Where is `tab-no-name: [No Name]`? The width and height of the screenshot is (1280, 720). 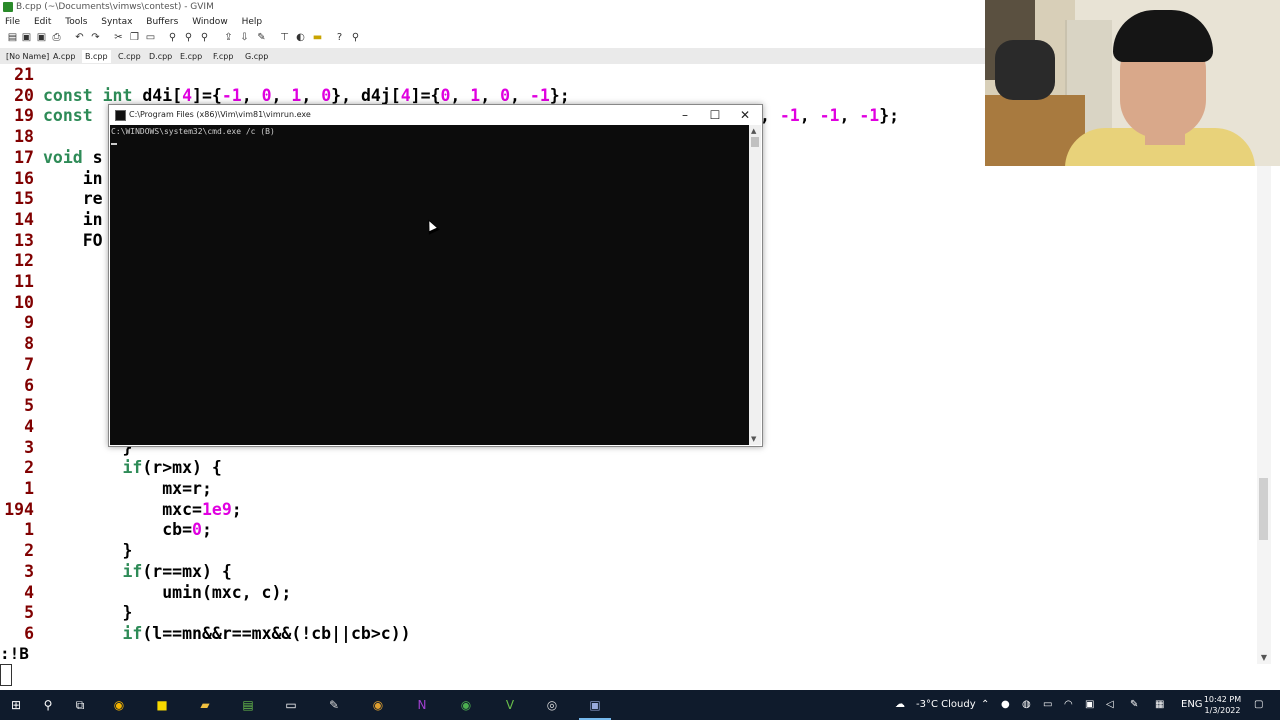 tab-no-name: [No Name] is located at coordinates (27, 56).